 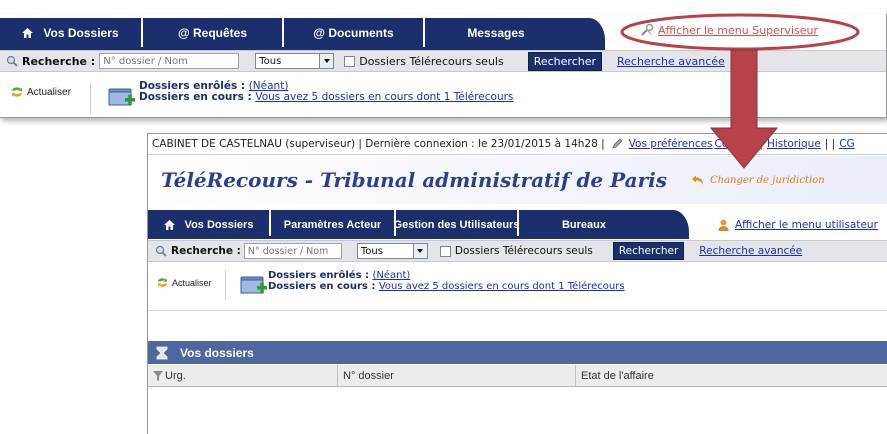 I want to click on column-etat-affaire: Etat de l'affaire, so click(x=731, y=375).